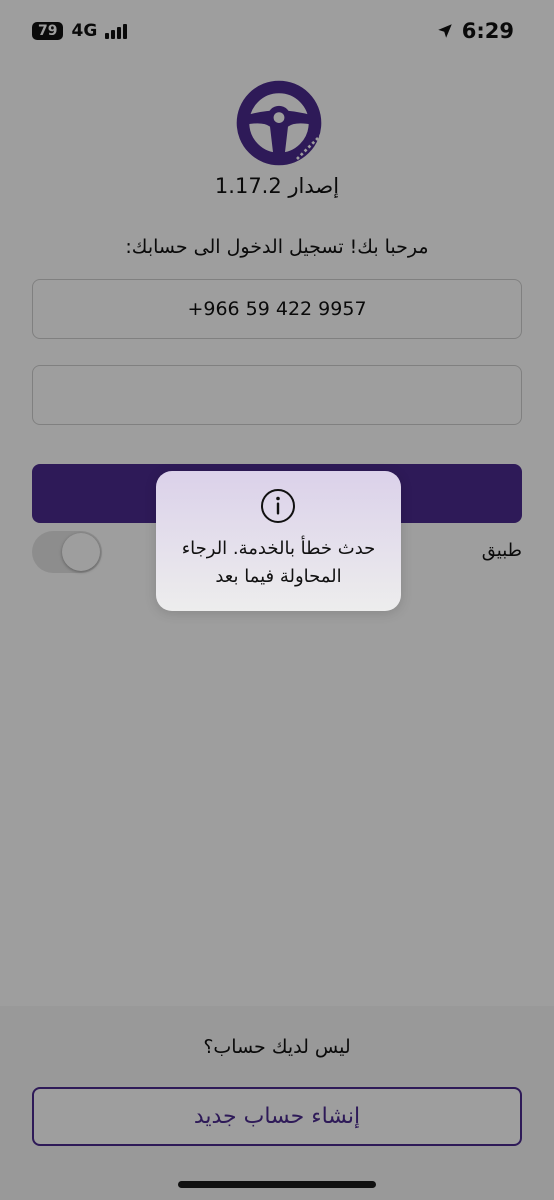 Image resolution: width=554 pixels, height=1200 pixels. What do you see at coordinates (278, 506) in the screenshot?
I see `info-circle-icon` at bounding box center [278, 506].